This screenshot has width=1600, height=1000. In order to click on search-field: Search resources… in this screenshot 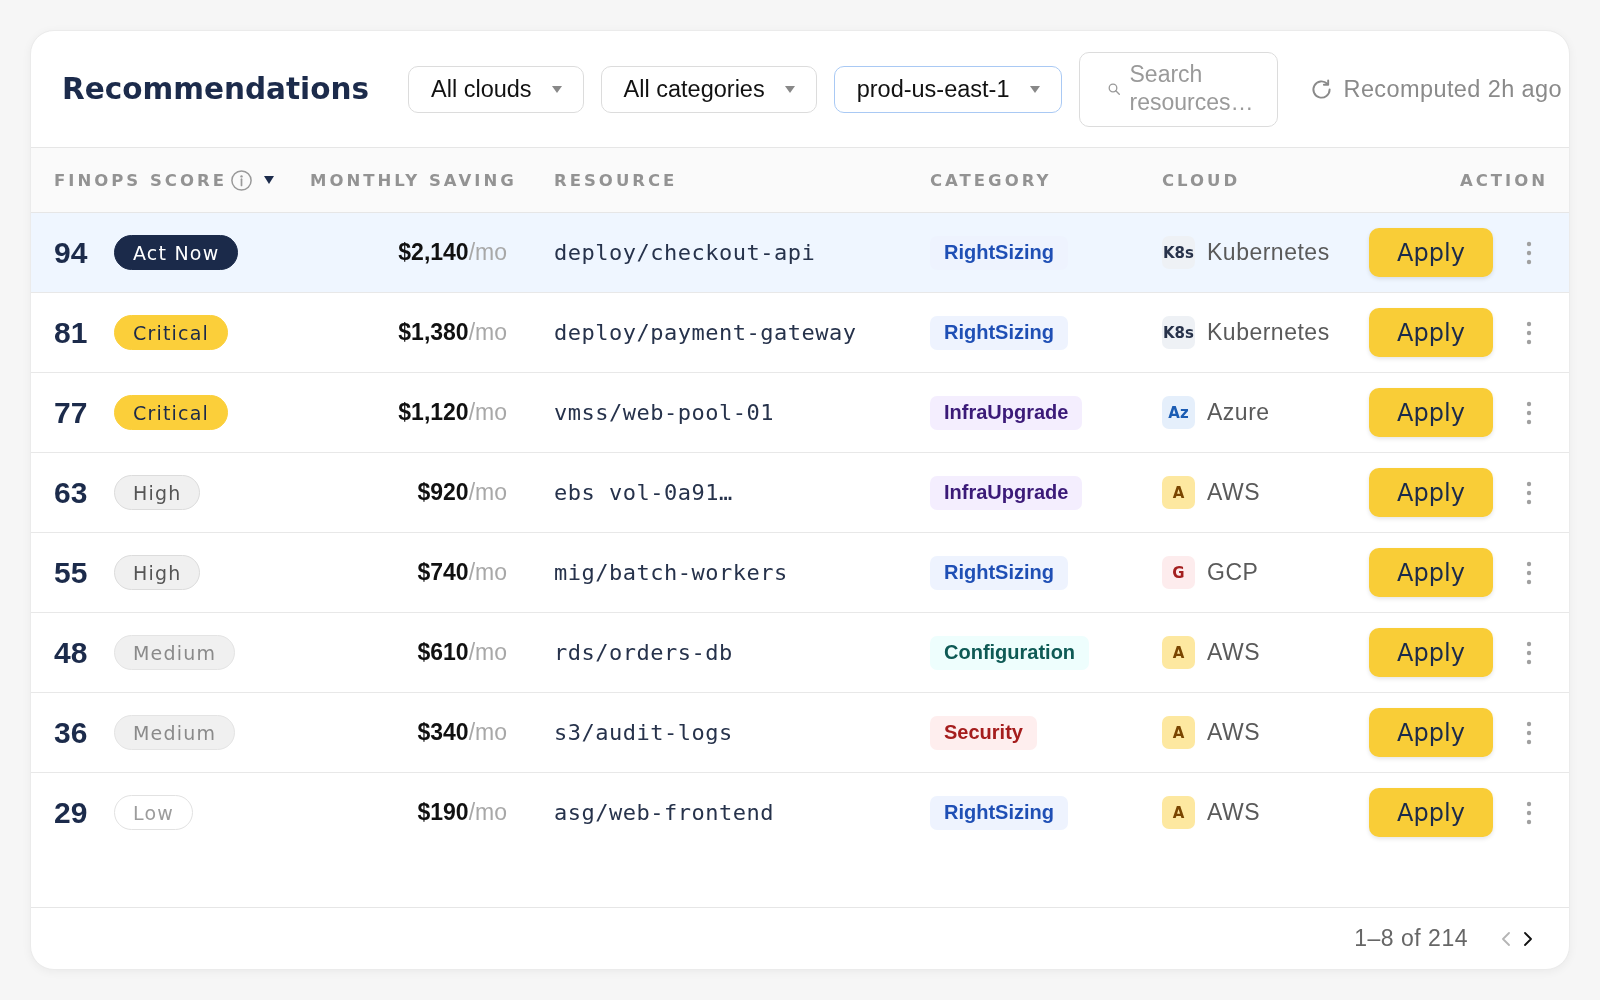, I will do `click(1178, 89)`.